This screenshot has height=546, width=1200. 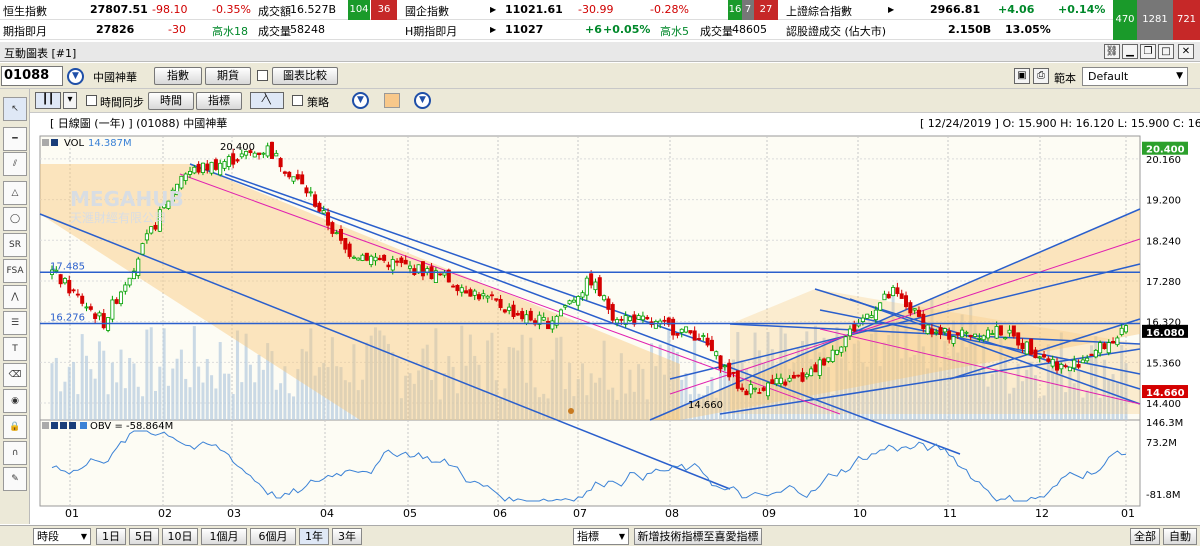 I want to click on pencil-icon: ✎, so click(x=15, y=479).